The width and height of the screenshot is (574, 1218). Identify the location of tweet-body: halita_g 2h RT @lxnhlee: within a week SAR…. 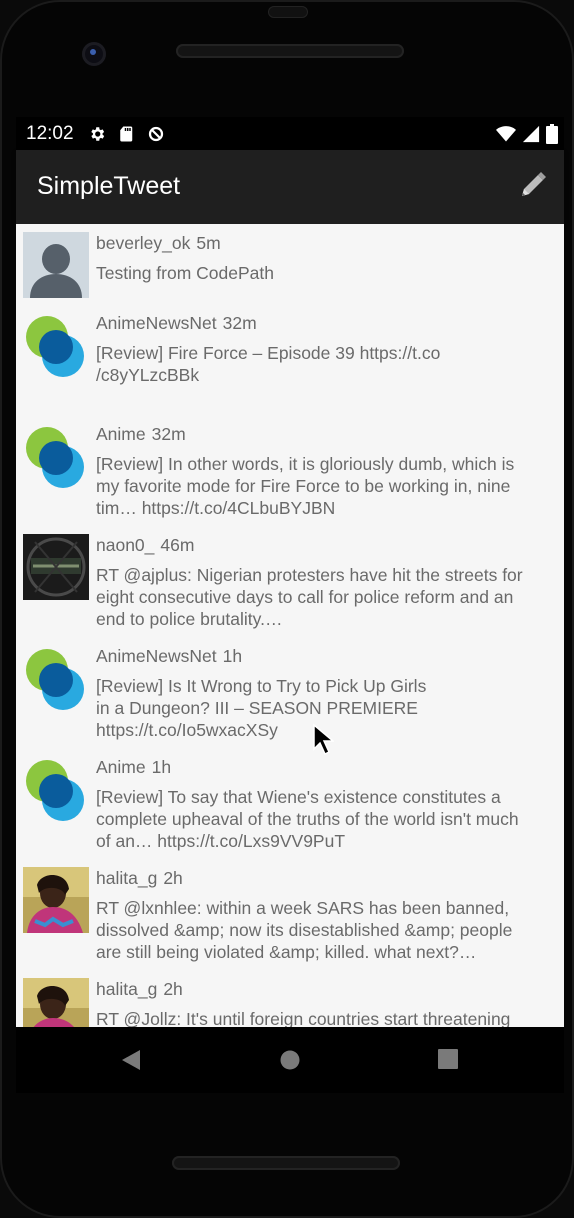
(327, 915).